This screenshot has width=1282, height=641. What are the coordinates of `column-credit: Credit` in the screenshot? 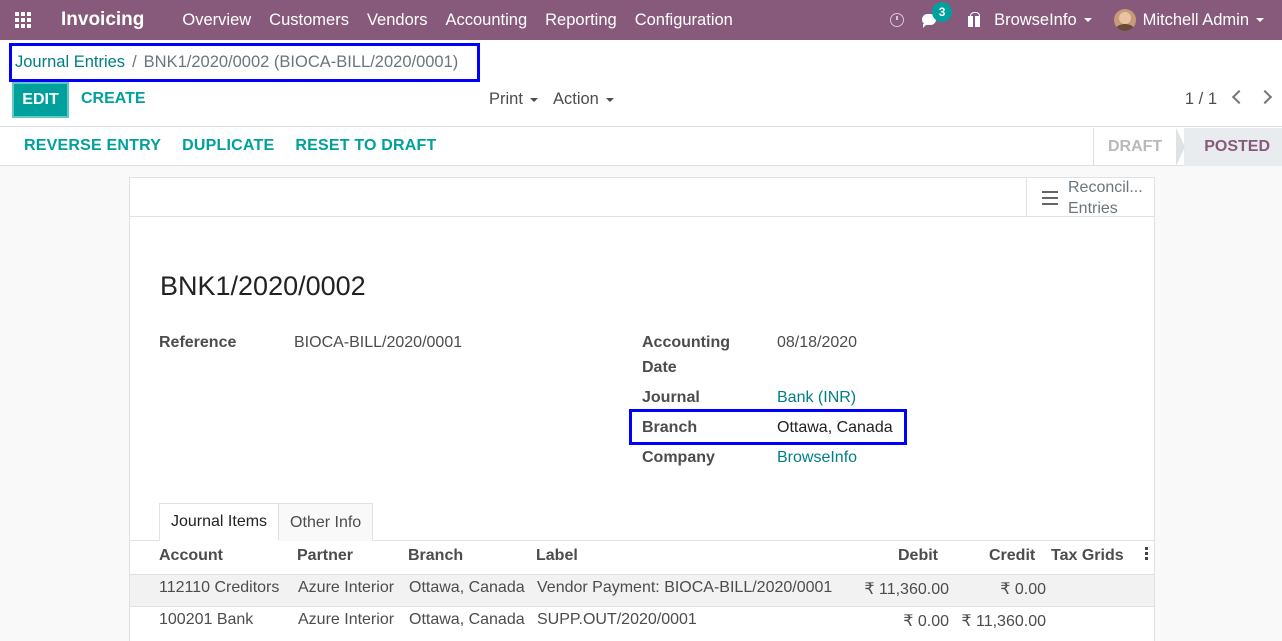 It's located at (1012, 556).